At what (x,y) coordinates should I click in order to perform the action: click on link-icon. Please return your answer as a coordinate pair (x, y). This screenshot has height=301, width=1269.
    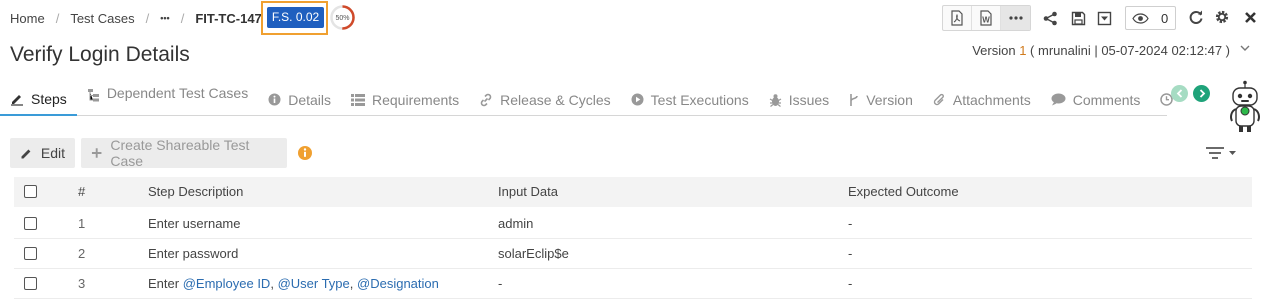
    Looking at the image, I should click on (486, 99).